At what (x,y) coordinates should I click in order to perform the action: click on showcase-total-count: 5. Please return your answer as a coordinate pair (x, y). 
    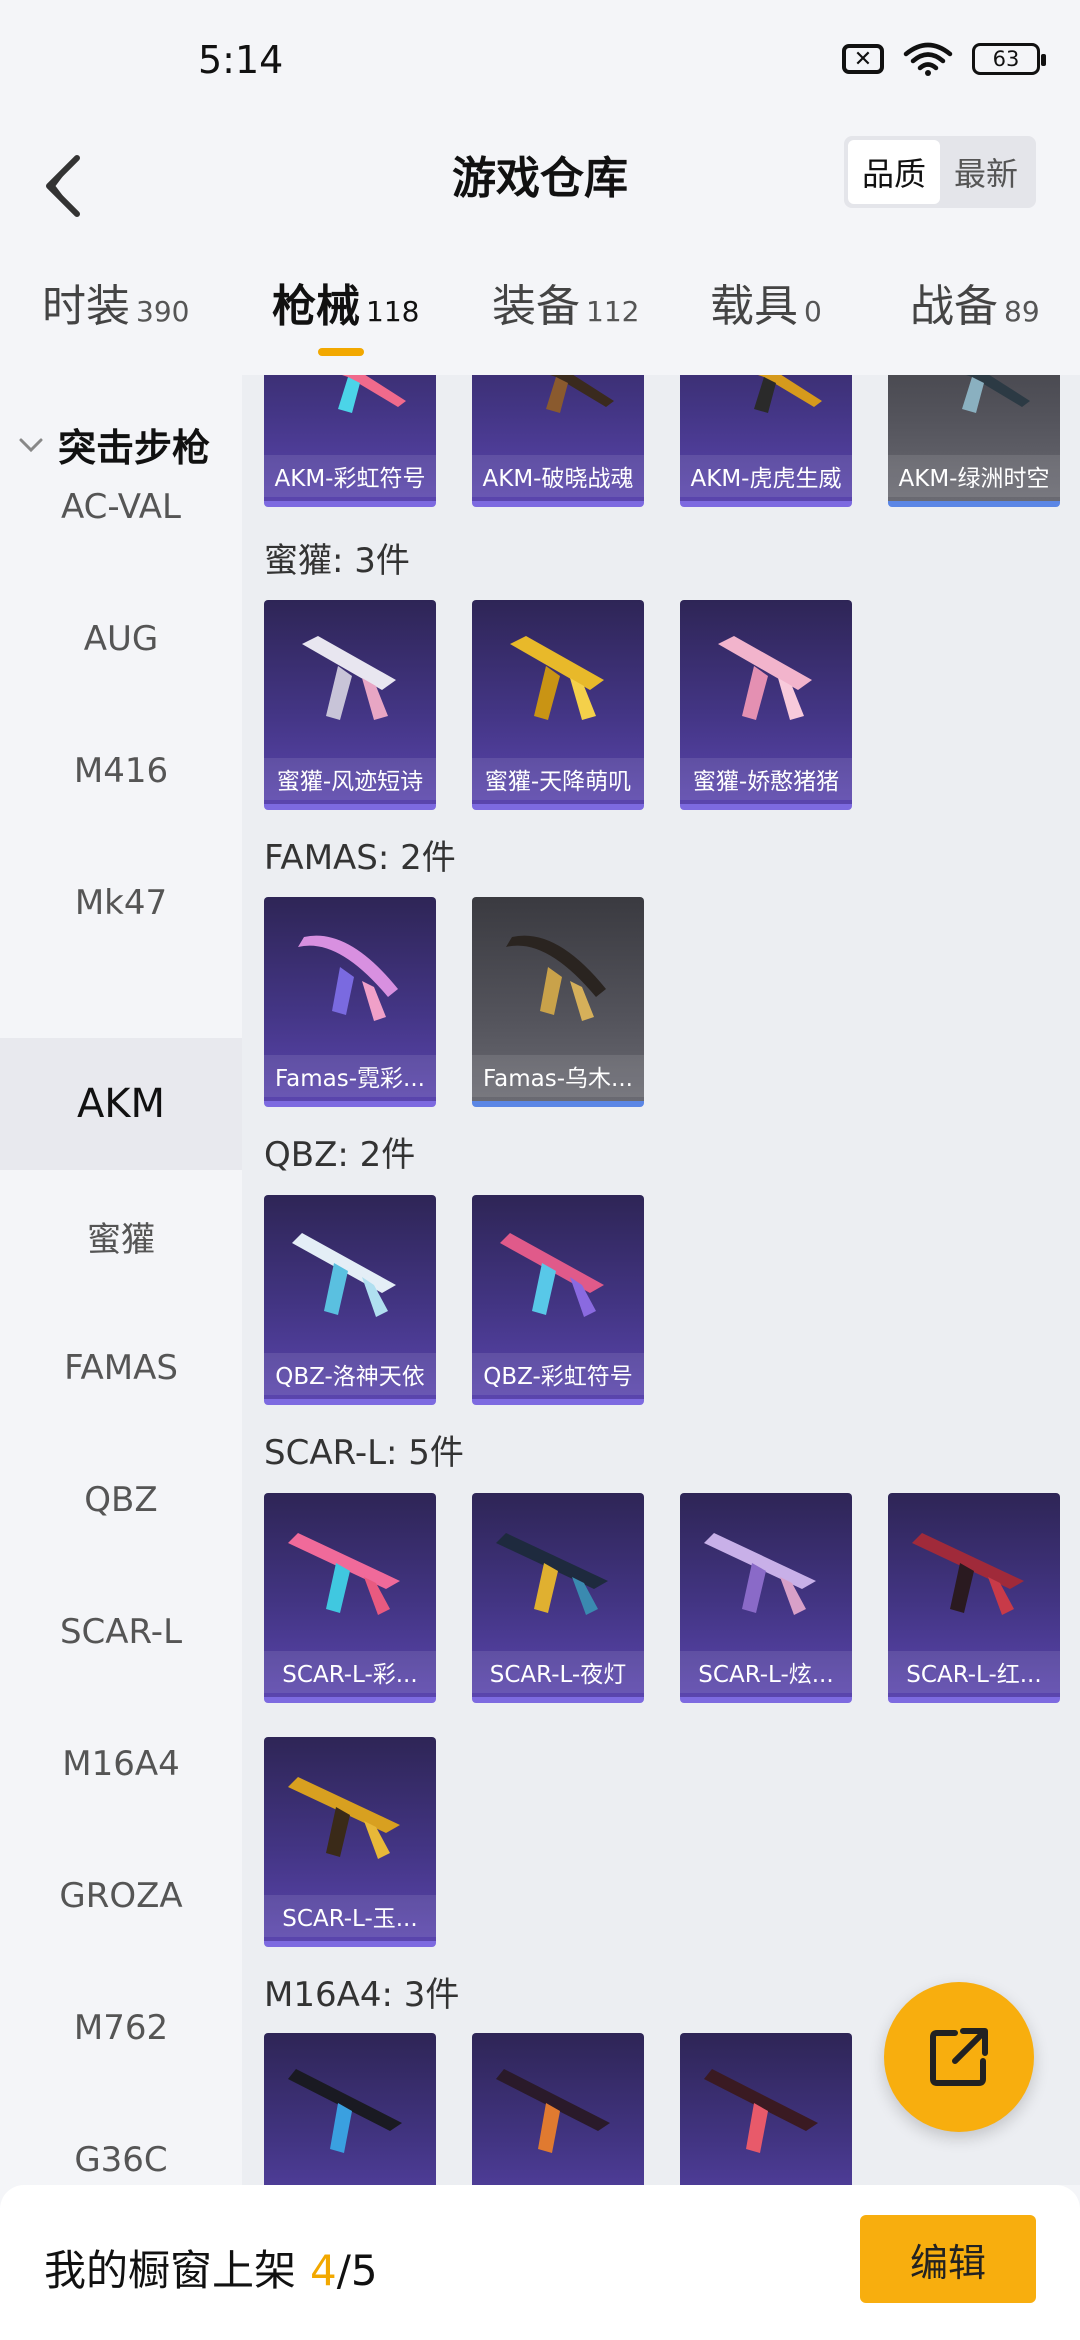
    Looking at the image, I should click on (364, 2270).